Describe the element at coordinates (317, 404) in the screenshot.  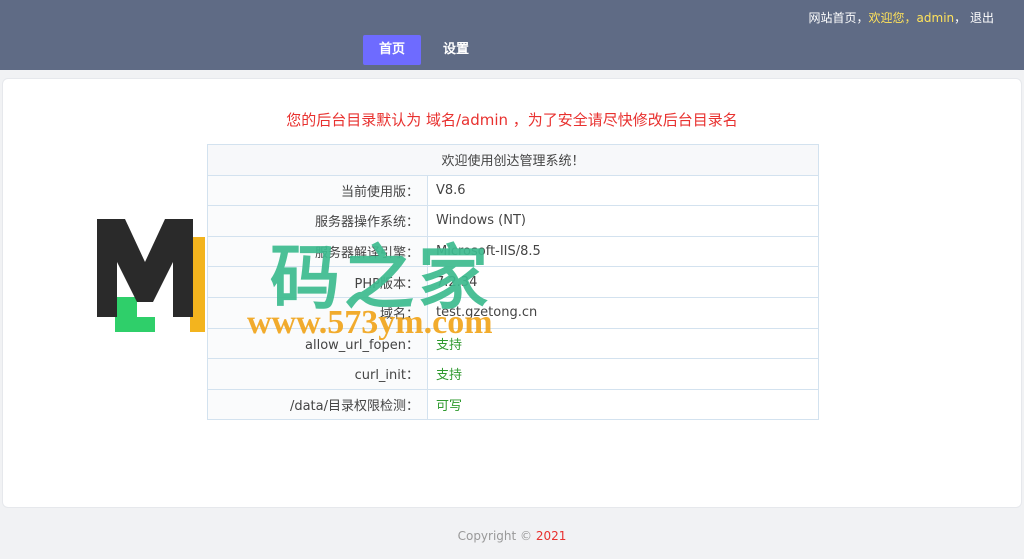
I see `row-key: /data/目录权限检测：` at that location.